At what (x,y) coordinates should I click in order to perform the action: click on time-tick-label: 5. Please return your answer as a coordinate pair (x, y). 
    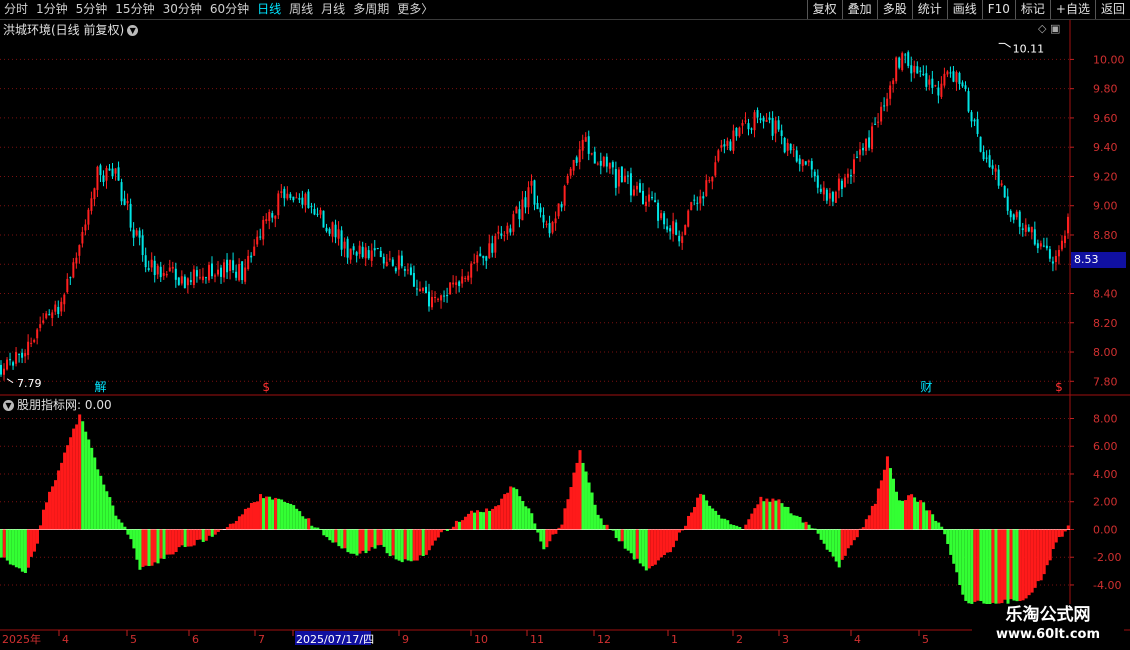
    Looking at the image, I should click on (133, 639).